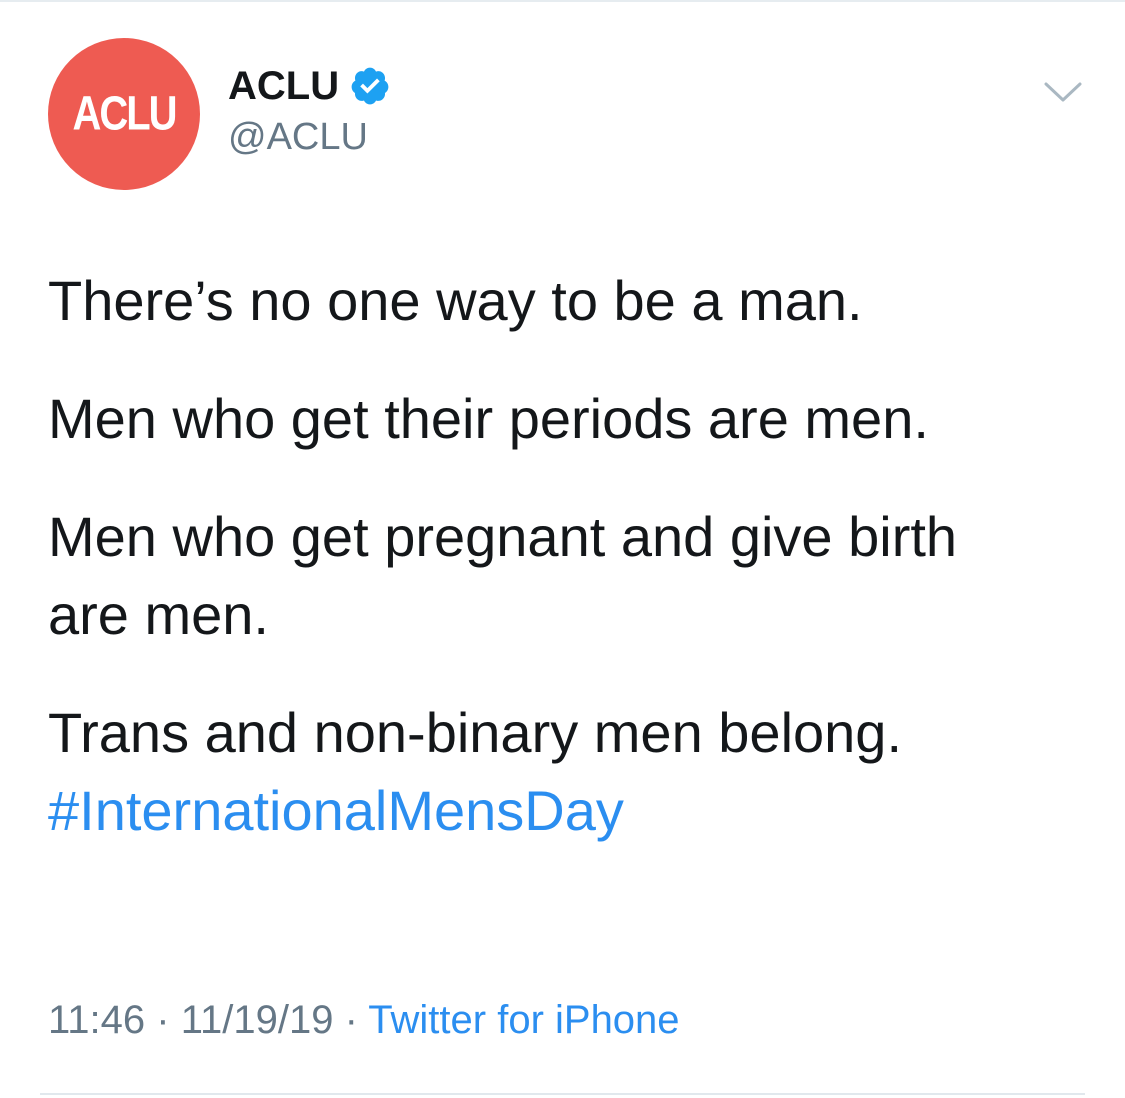 This screenshot has height=1098, width=1125. What do you see at coordinates (158, 614) in the screenshot?
I see `tweet-line: are men.` at bounding box center [158, 614].